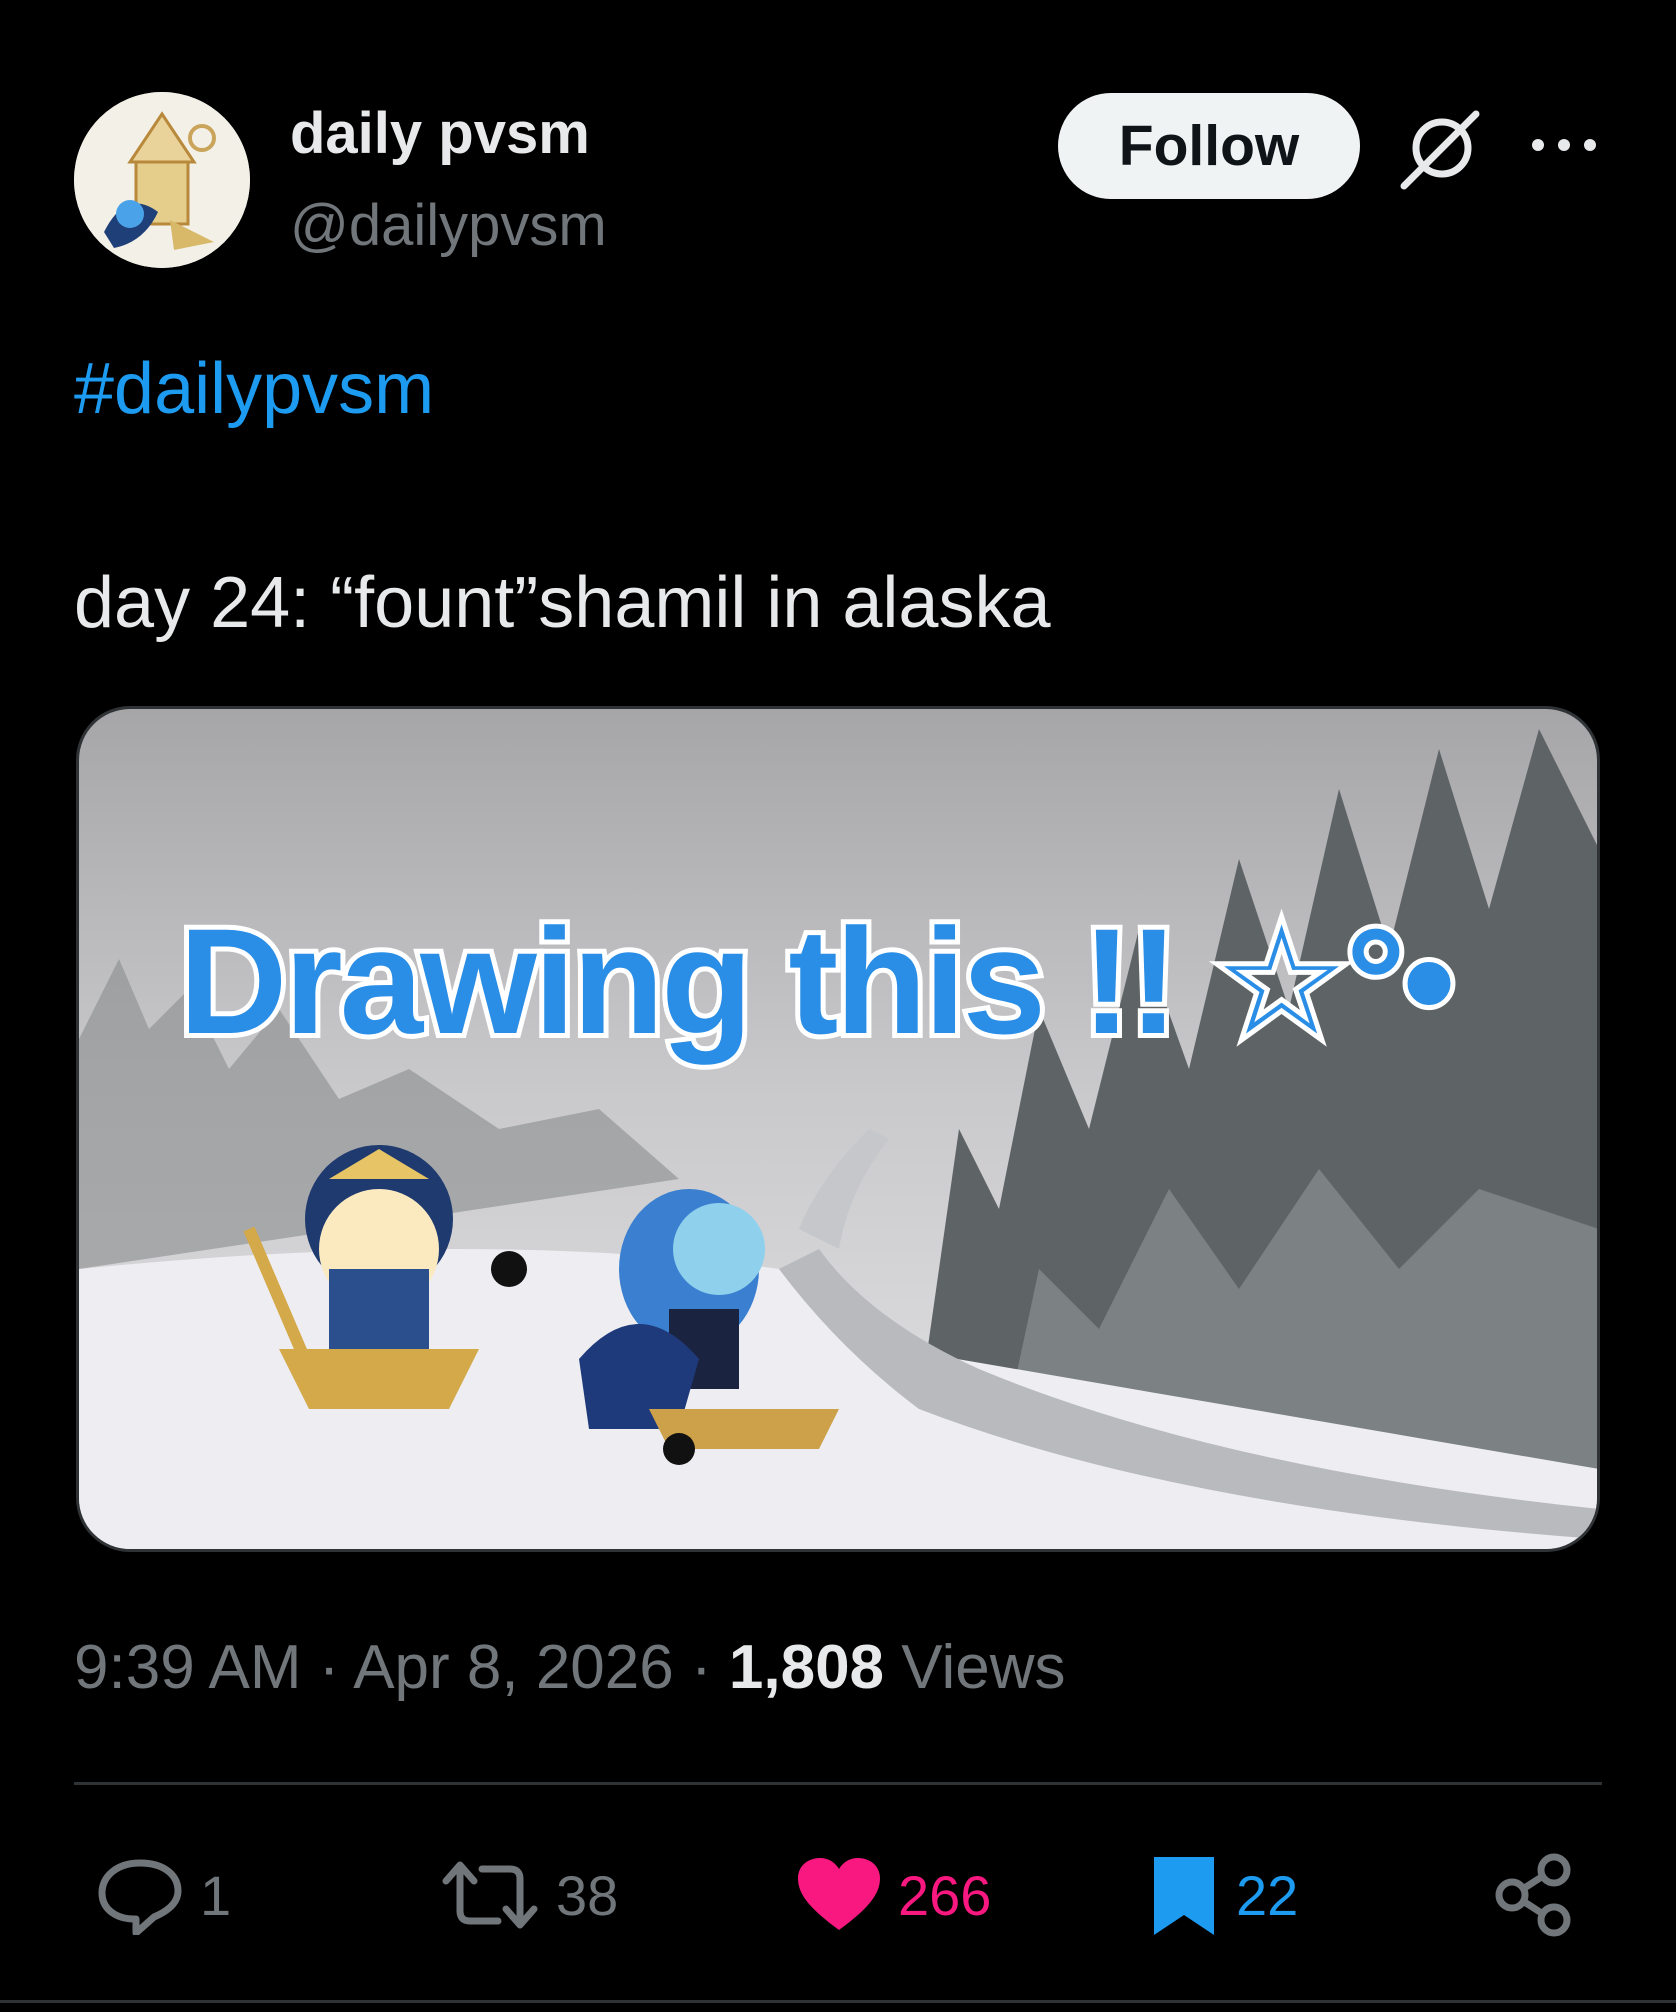  I want to click on retweet-button: 38, so click(529, 1895).